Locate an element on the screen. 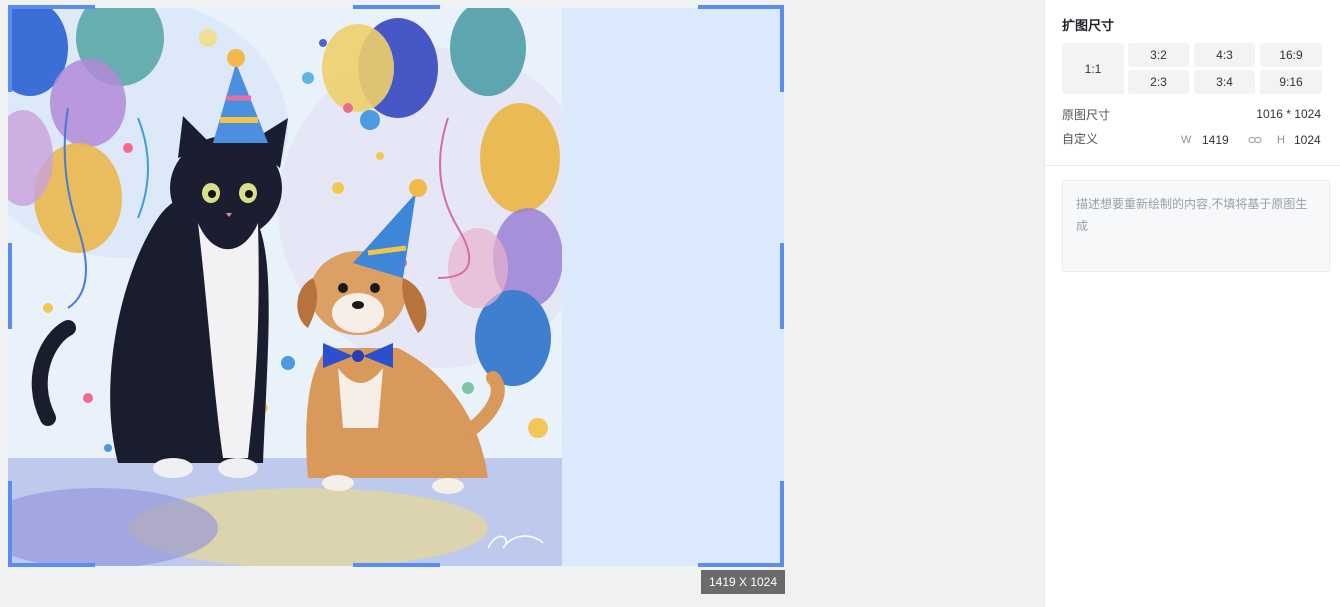 The height and width of the screenshot is (607, 1340). handle-bottom-left-v is located at coordinates (10, 524).